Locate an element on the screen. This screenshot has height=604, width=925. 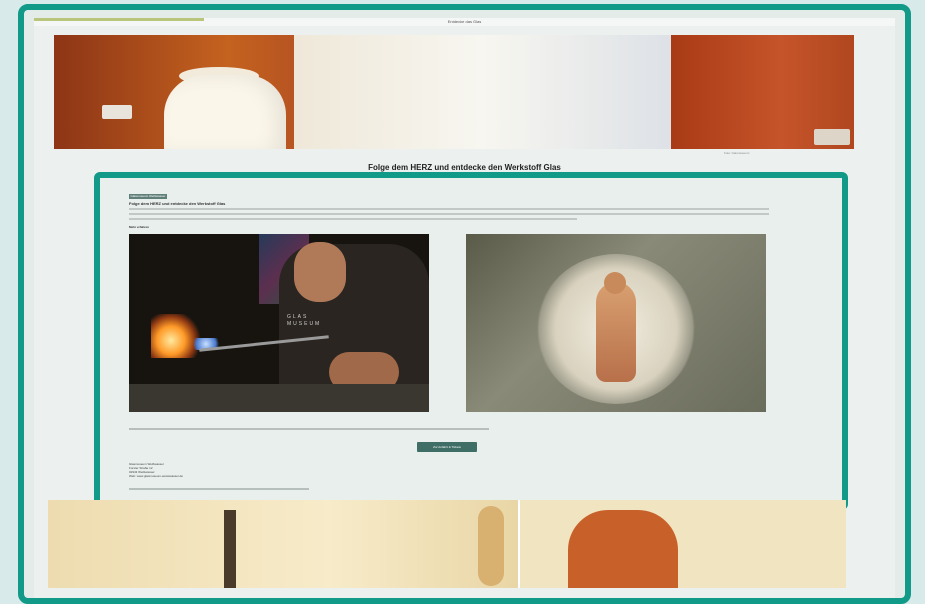
top-bar-label: Entdecke das Glas is located at coordinates (464, 21).